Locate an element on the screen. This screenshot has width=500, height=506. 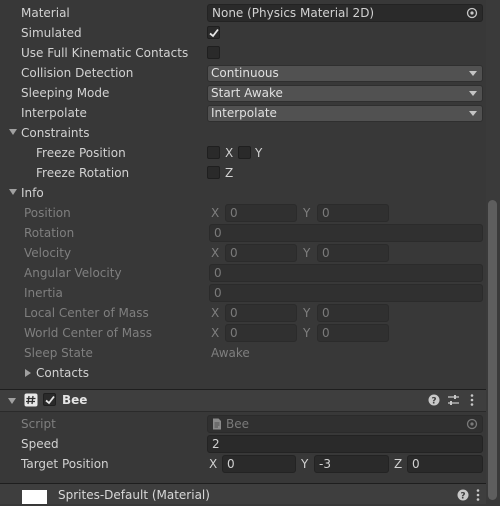
bee-speed-row: Speed 2 is located at coordinates (243, 444).